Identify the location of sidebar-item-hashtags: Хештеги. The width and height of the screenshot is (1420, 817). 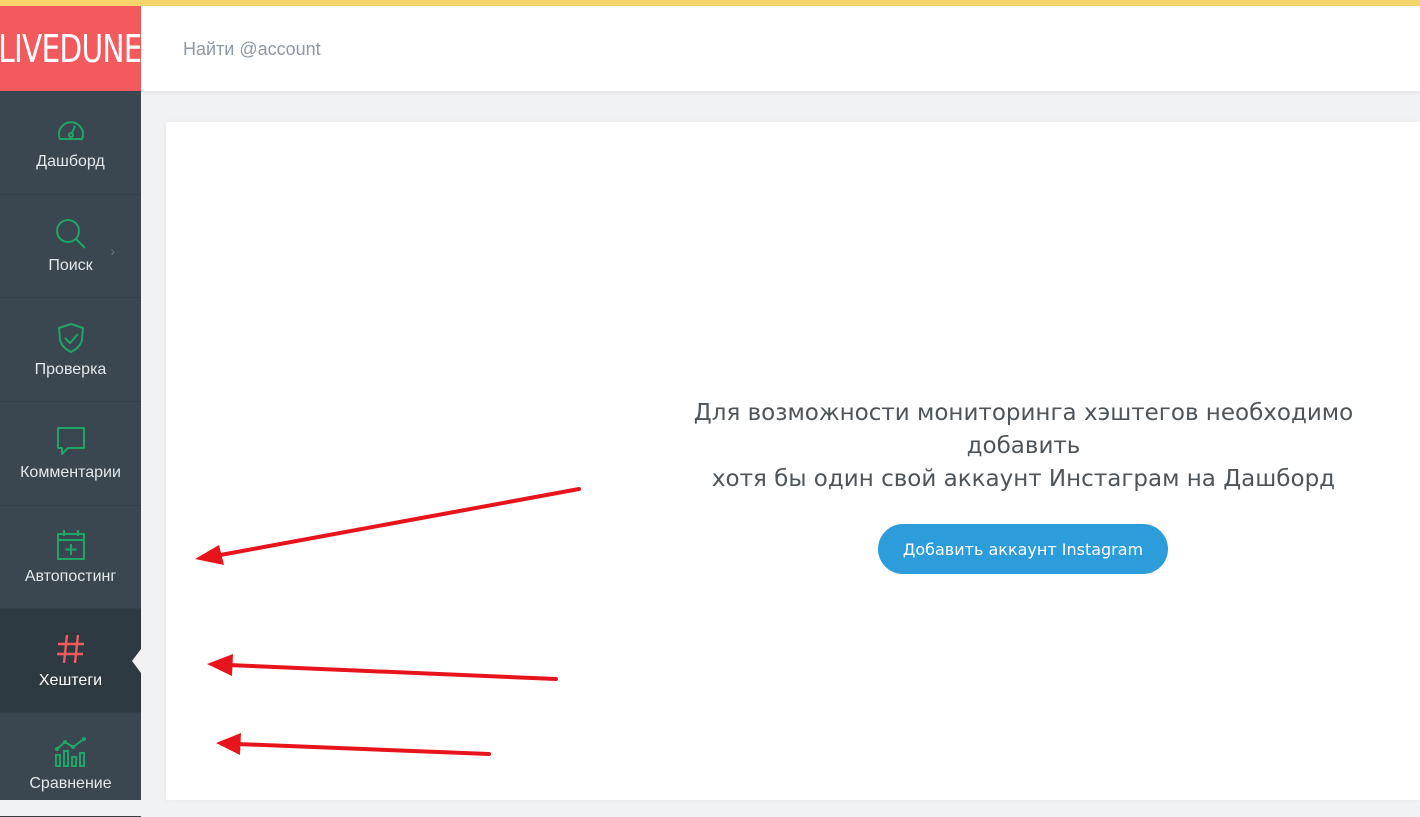
(70, 661).